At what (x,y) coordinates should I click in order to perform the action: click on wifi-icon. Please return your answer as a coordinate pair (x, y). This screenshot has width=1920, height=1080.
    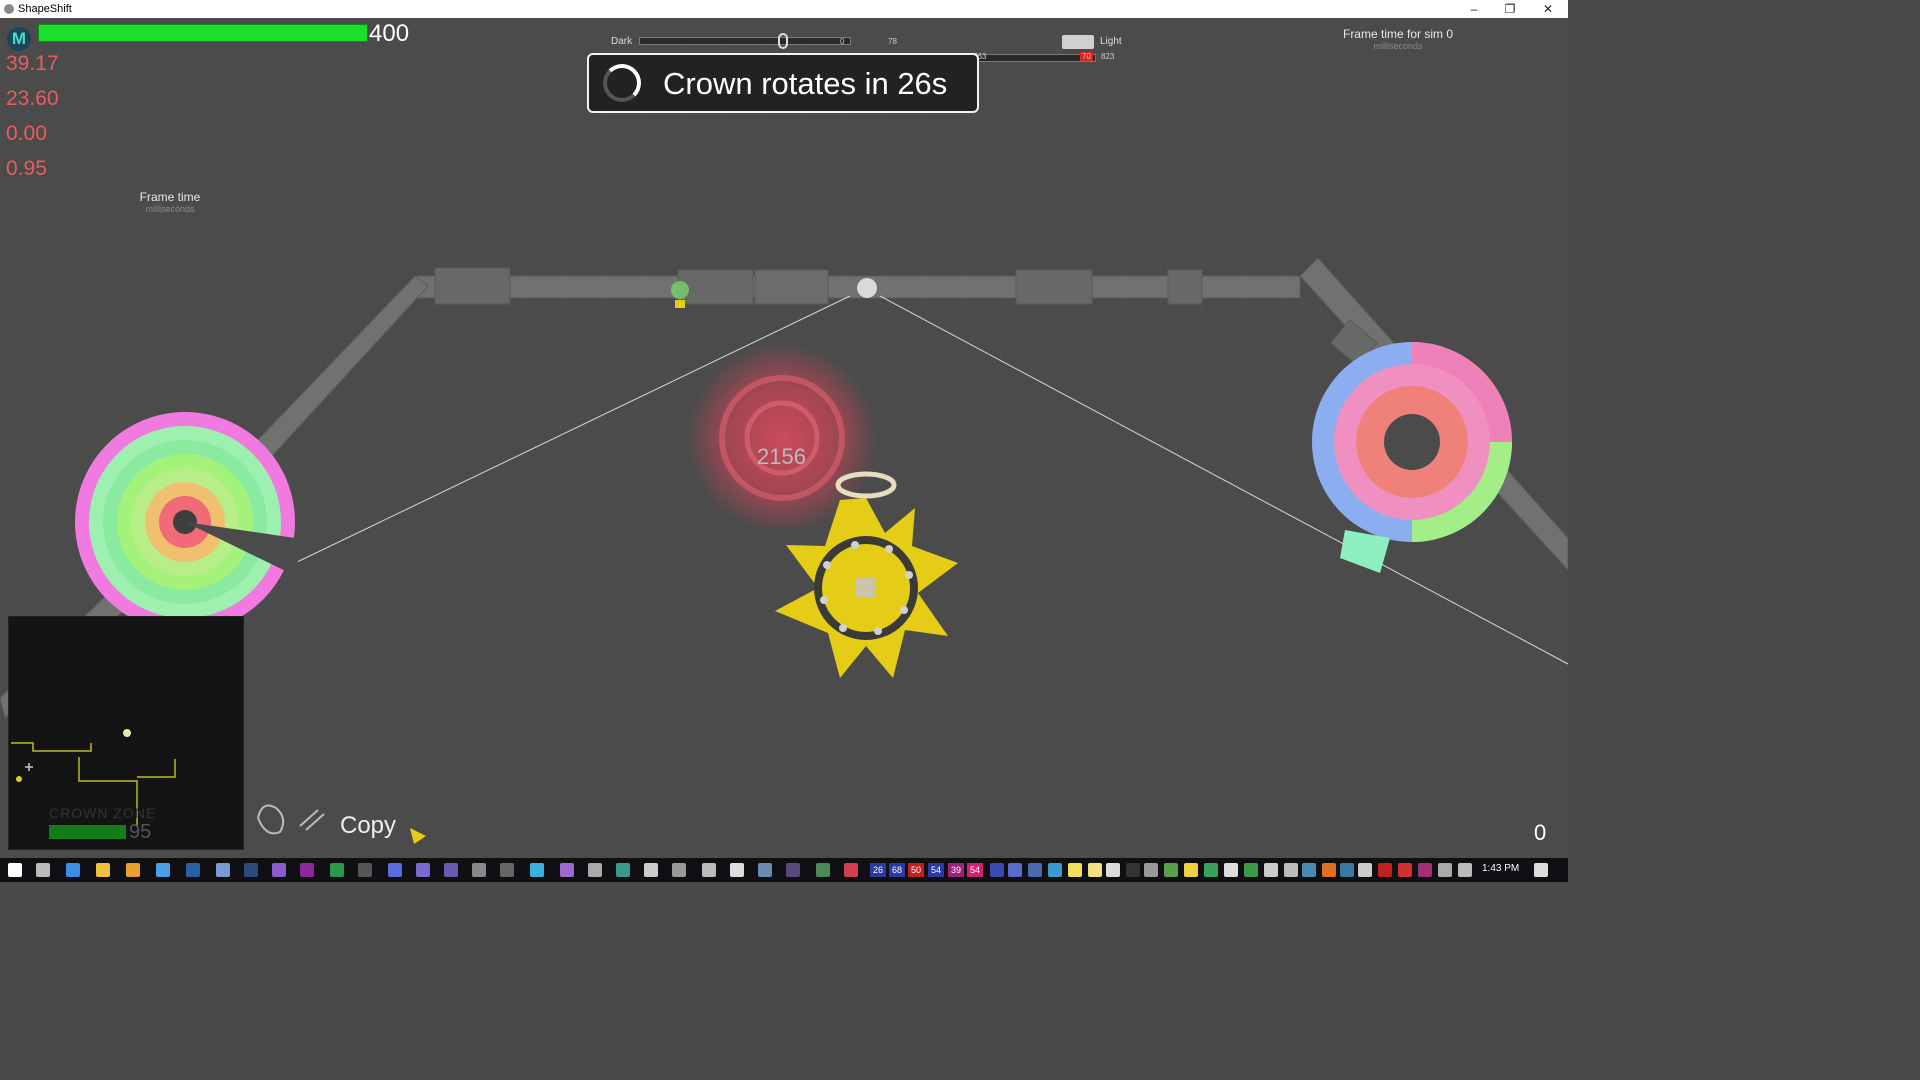
    Looking at the image, I should click on (1465, 870).